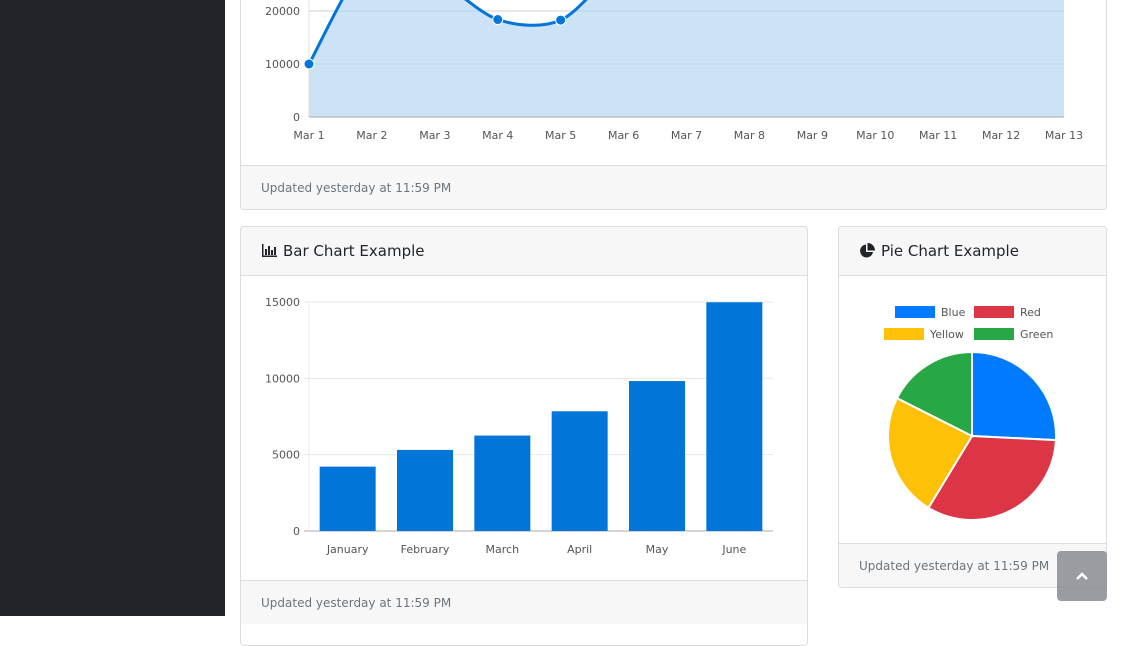 The image size is (1122, 646). Describe the element at coordinates (1014, 396) in the screenshot. I see `pie-slice-blue` at that location.